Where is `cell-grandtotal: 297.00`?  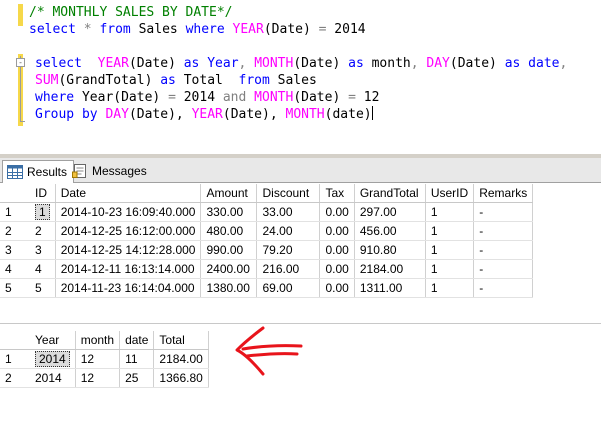
cell-grandtotal: 297.00 is located at coordinates (390, 212).